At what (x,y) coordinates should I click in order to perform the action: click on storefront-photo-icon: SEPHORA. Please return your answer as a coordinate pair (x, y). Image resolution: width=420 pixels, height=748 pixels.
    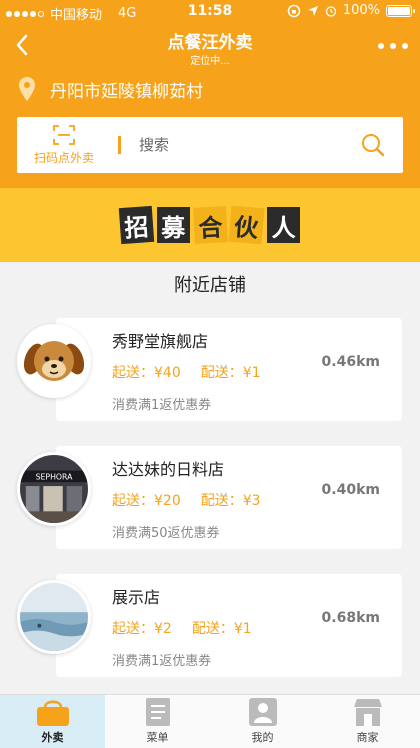
    Looking at the image, I should click on (54, 489).